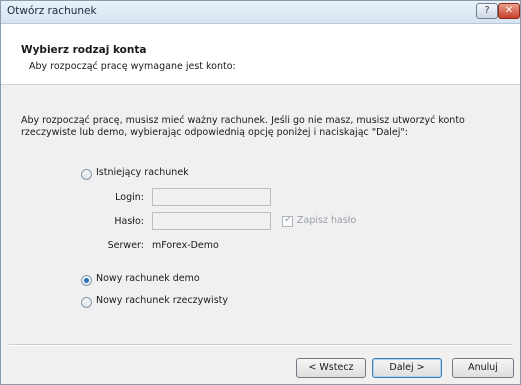 The height and width of the screenshot is (385, 521). Describe the element at coordinates (185, 245) in the screenshot. I see `server-value: mForex-Demo` at that location.